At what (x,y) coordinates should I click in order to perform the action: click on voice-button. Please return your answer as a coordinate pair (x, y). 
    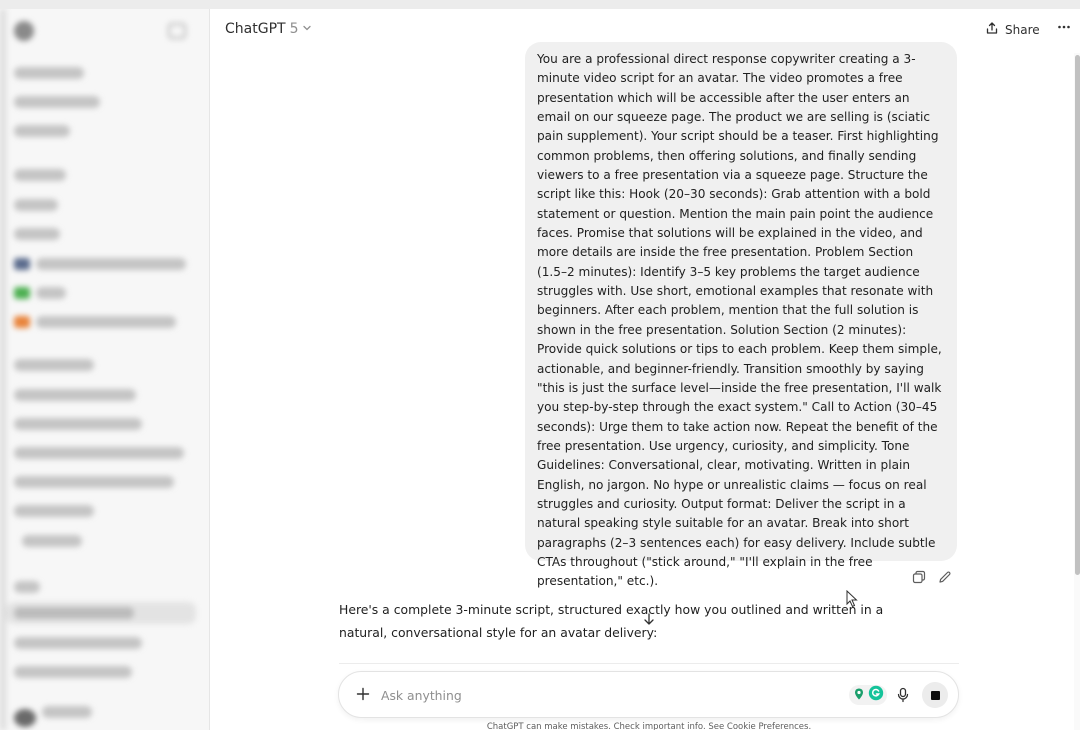
    Looking at the image, I should click on (903, 695).